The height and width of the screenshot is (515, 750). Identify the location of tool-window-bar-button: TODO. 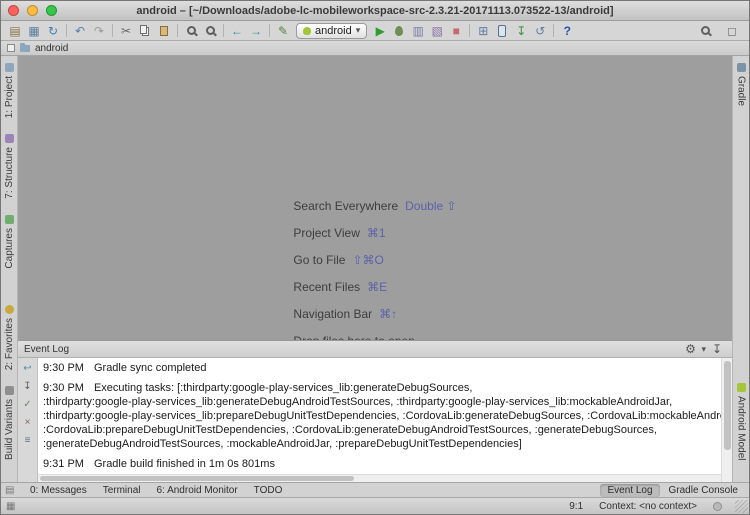
(268, 490).